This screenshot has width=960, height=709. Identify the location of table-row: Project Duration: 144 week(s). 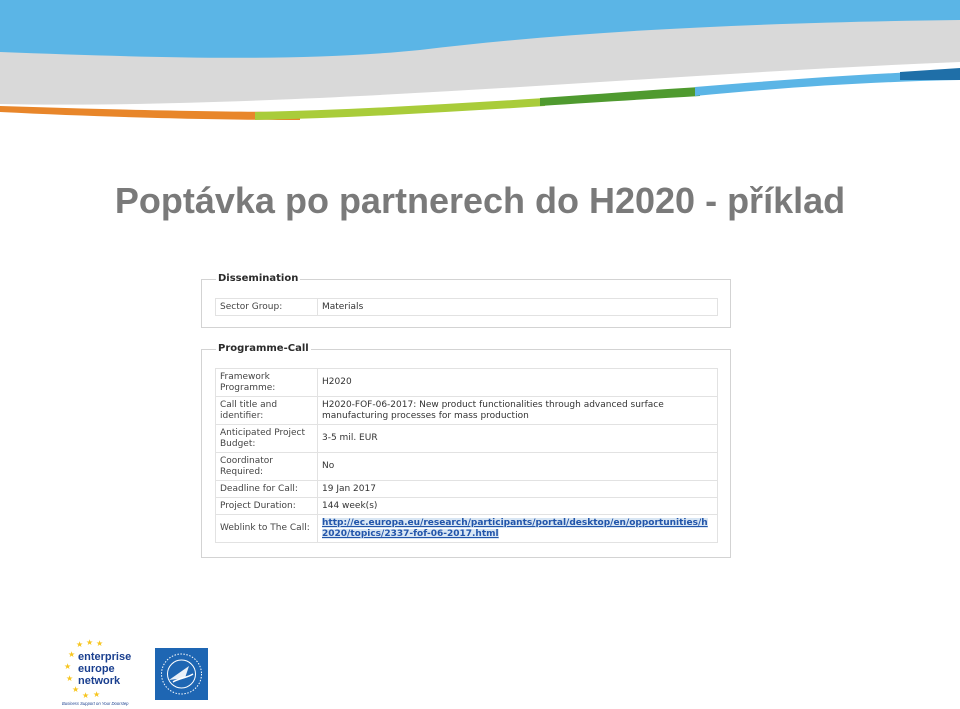
(466, 506).